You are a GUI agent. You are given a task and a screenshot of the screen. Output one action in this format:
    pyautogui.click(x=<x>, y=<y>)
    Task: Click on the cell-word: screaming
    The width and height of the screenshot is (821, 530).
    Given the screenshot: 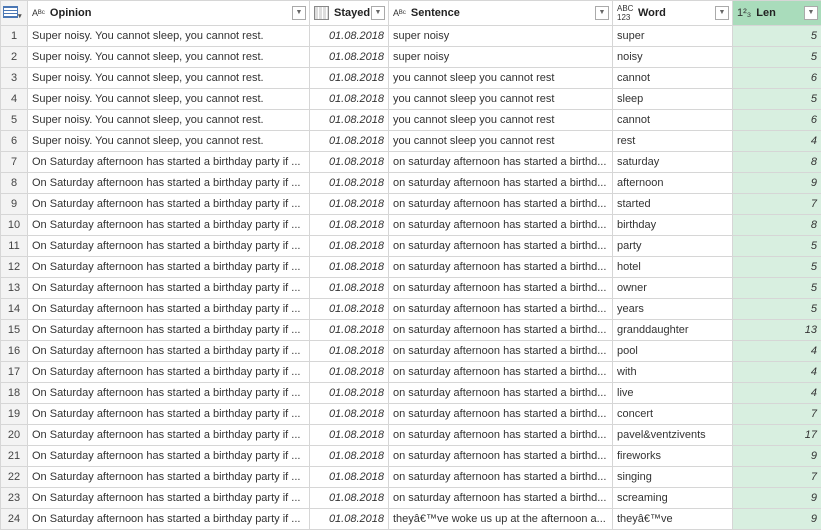 What is the action you would take?
    pyautogui.click(x=673, y=498)
    